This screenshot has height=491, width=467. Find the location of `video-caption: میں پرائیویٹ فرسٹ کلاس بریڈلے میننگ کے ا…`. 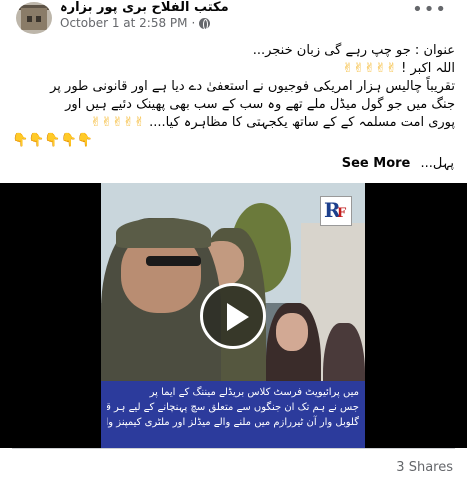

video-caption: میں پرائیویٹ فرسٹ کلاس بریڈلے میننگ کے ا… is located at coordinates (233, 414).